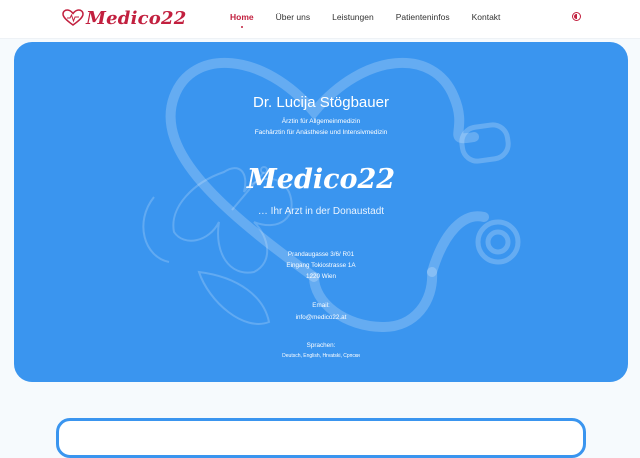 The width and height of the screenshot is (640, 458). What do you see at coordinates (321, 345) in the screenshot?
I see `languages-label: Sprachen:` at bounding box center [321, 345].